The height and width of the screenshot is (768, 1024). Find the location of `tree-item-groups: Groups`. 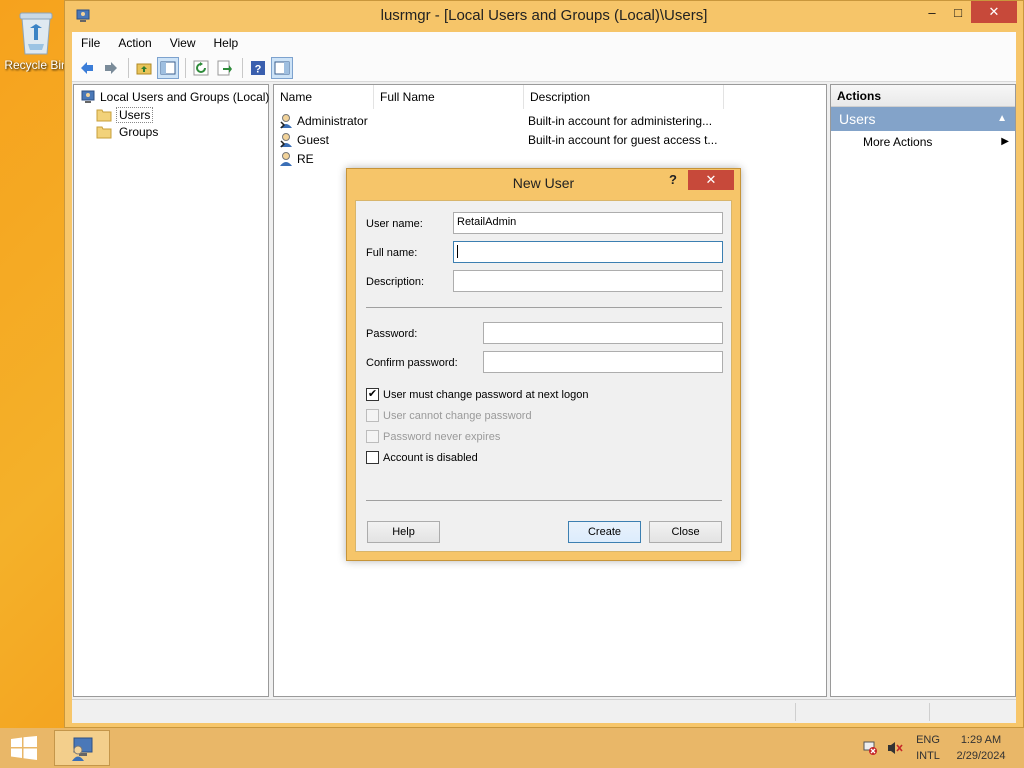

tree-item-groups: Groups is located at coordinates (128, 132).